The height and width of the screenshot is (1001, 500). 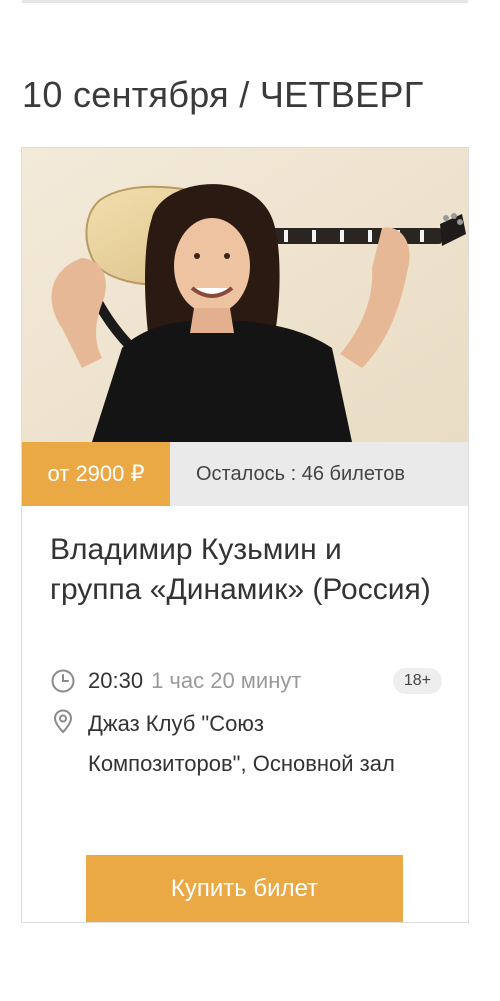 I want to click on location-pin-icon, so click(x=63, y=721).